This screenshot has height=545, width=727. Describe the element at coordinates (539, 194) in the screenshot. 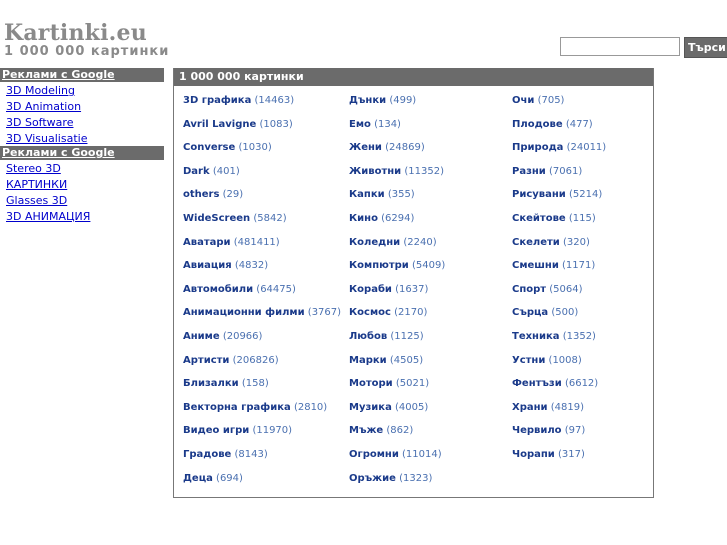

I see `category-name: Рисувани` at that location.